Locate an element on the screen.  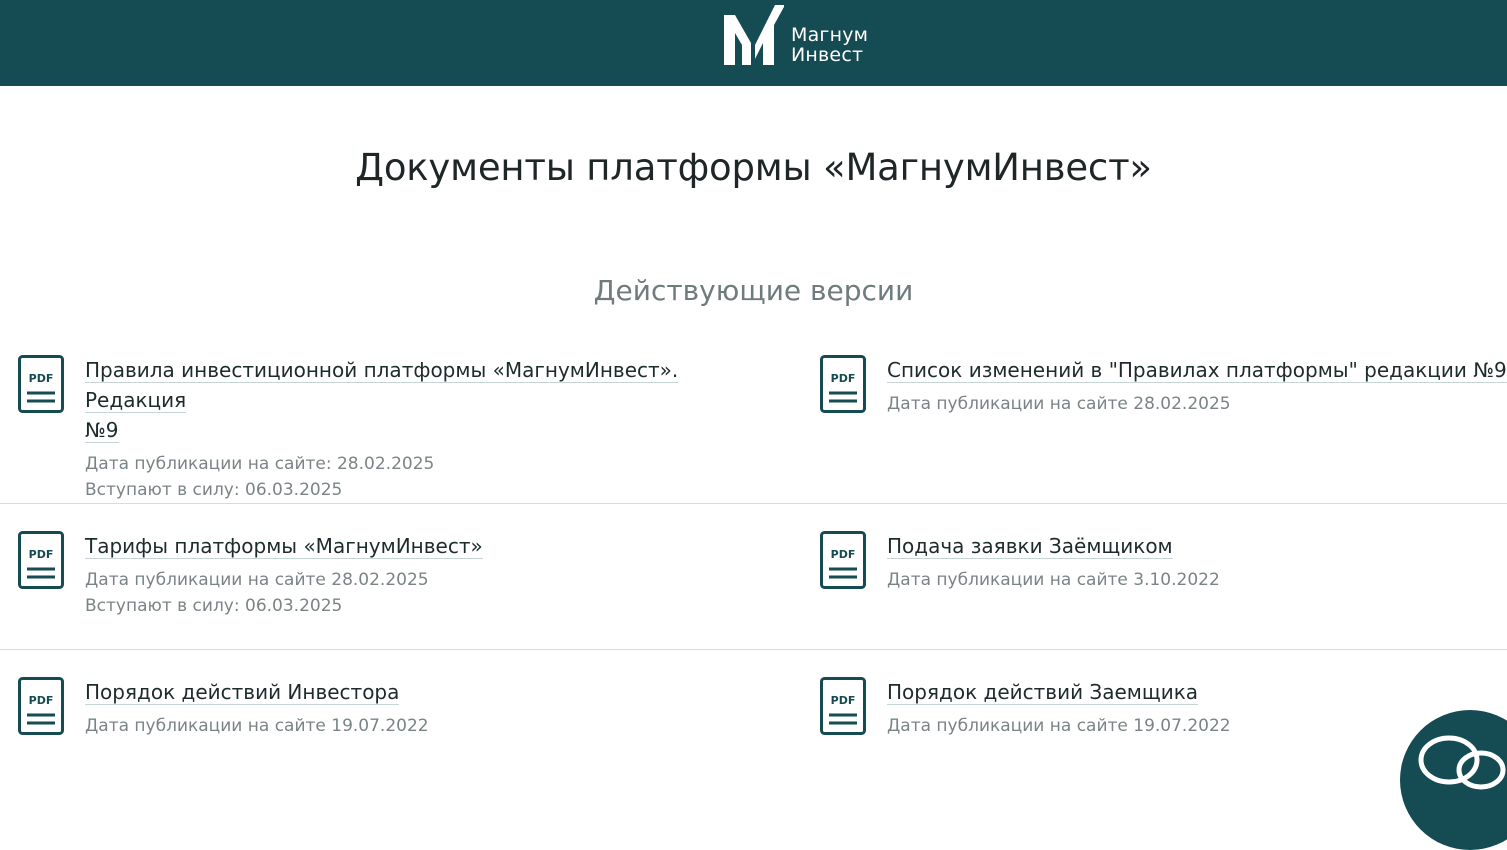
section-title: Действующие версии is located at coordinates (753, 290).